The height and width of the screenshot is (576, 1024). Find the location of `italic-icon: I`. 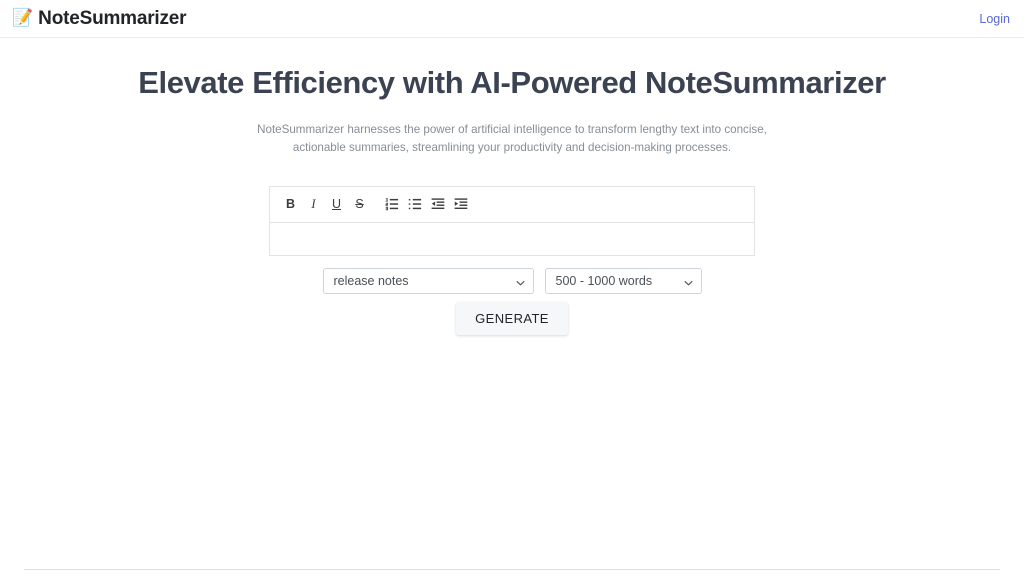

italic-icon: I is located at coordinates (313, 203).